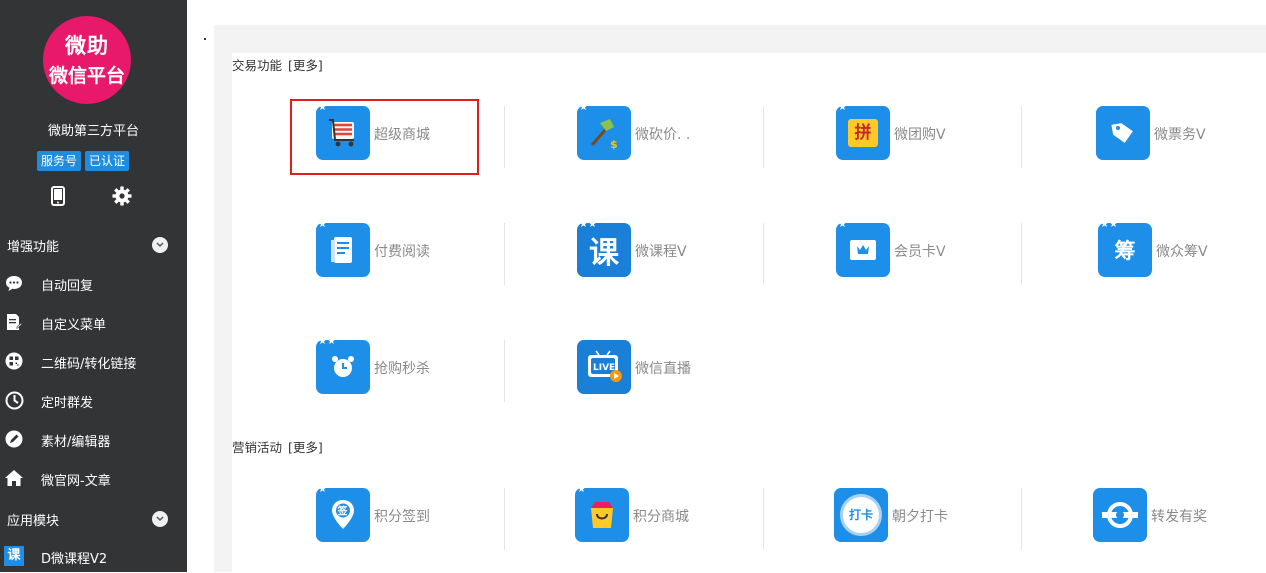 This screenshot has width=1266, height=573. What do you see at coordinates (87, 46) in the screenshot?
I see `logo-line-1: 微助` at bounding box center [87, 46].